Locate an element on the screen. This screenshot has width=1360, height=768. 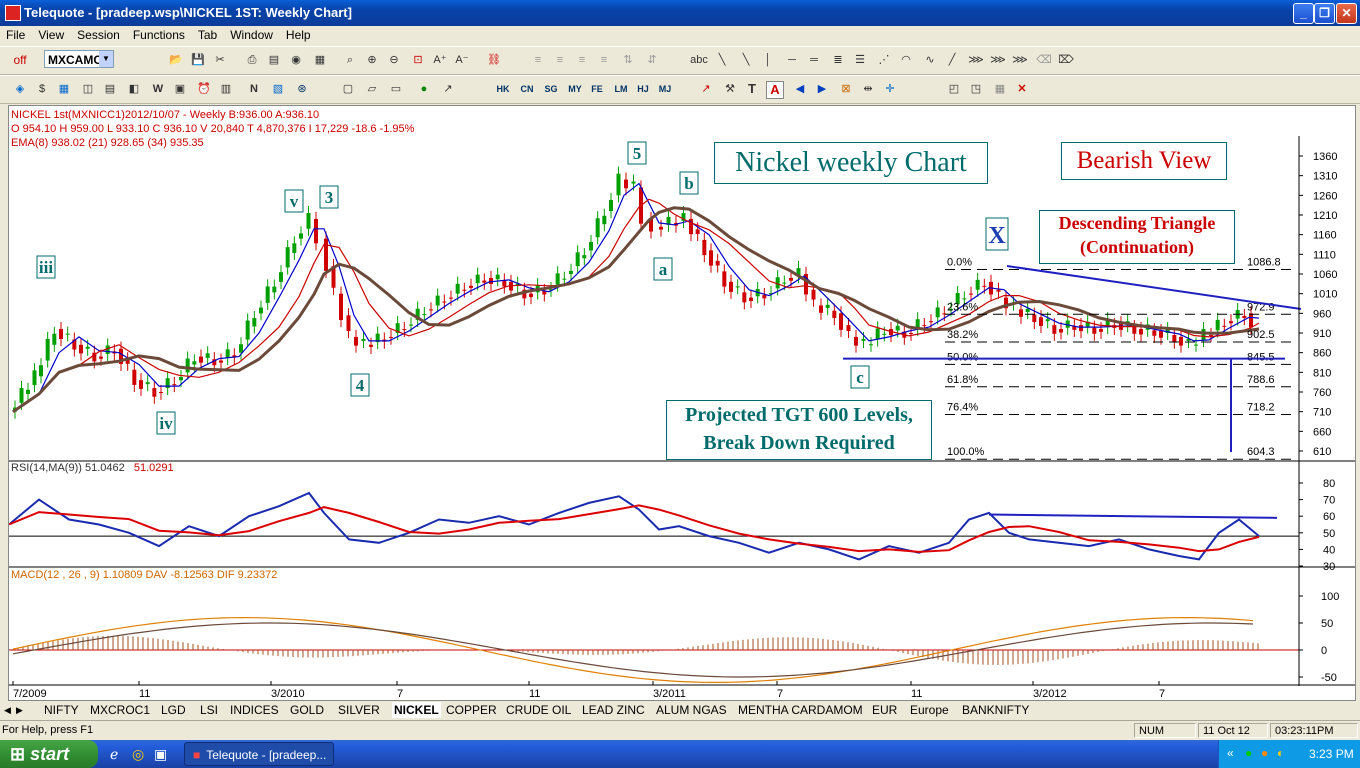
tab-silver: SILVER is located at coordinates (359, 710).